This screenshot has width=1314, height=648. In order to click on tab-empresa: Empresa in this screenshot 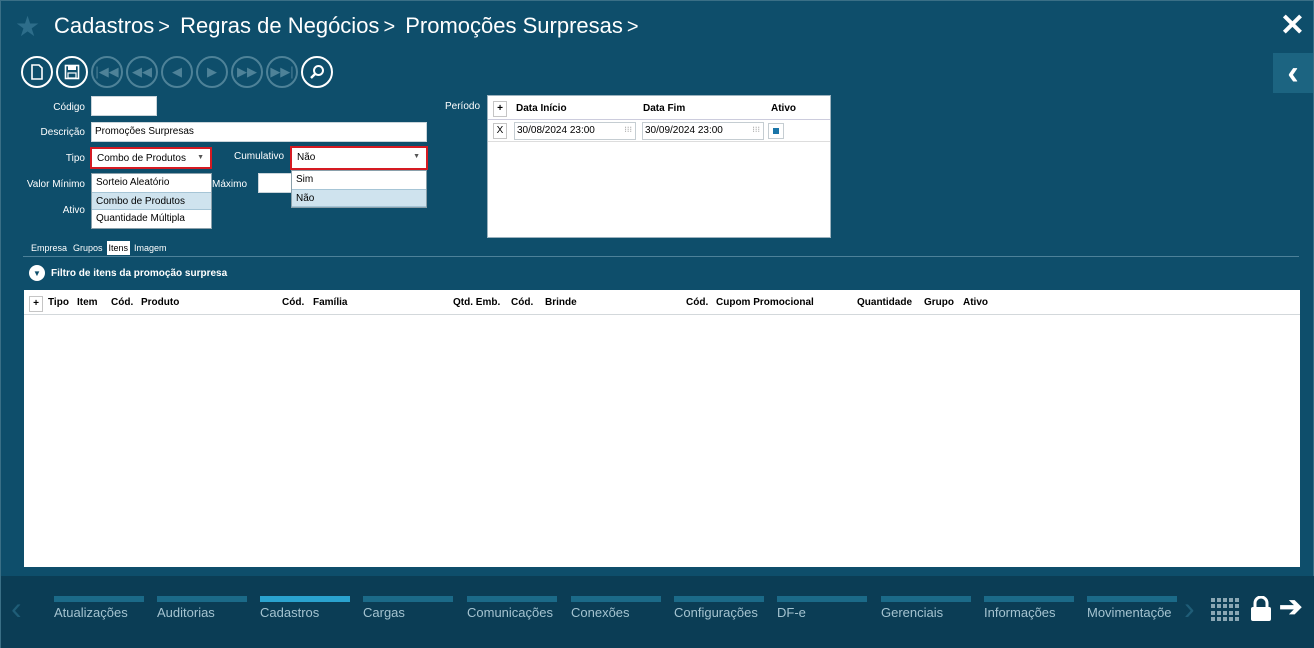, I will do `click(49, 248)`.